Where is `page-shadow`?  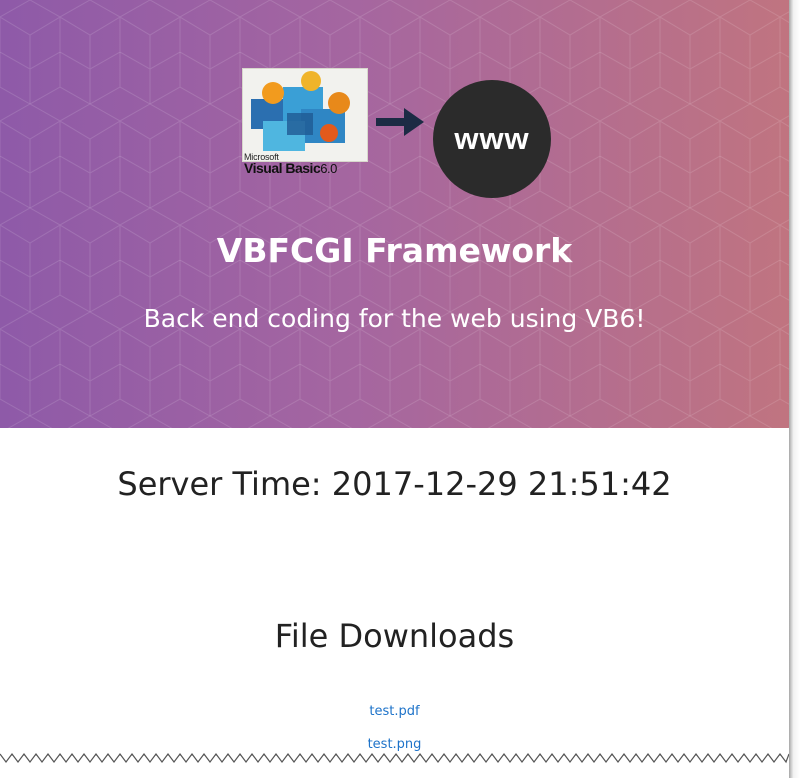
page-shadow is located at coordinates (794, 389).